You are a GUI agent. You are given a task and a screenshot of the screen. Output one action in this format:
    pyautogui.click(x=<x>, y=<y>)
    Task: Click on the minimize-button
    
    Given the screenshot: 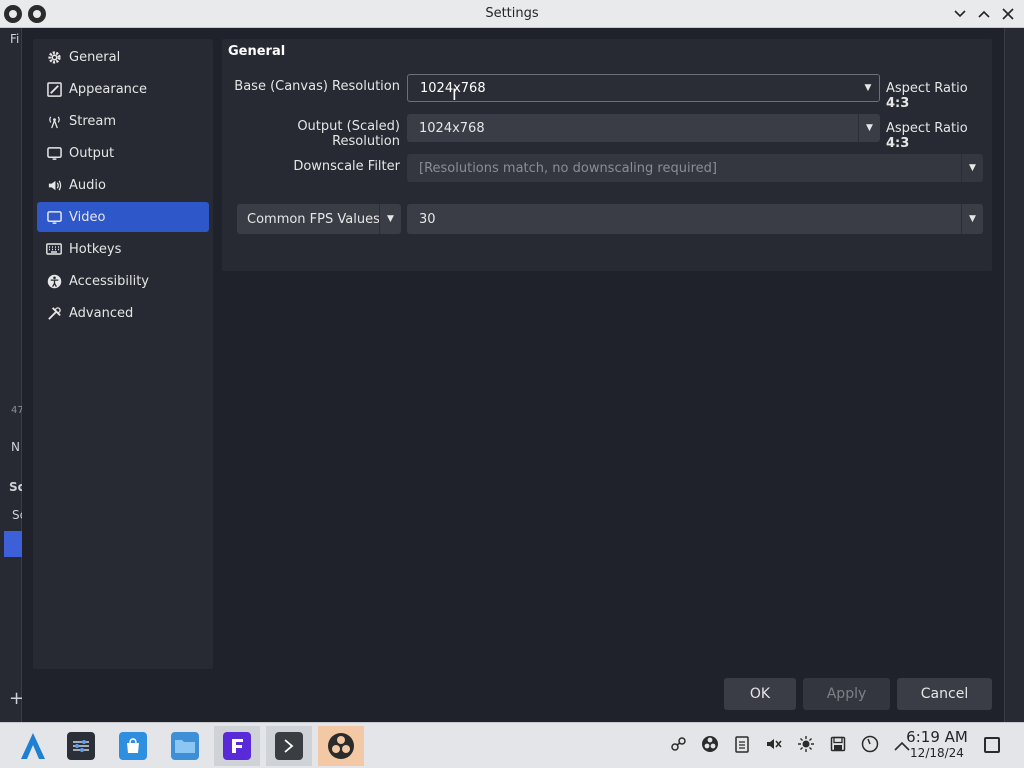 What is the action you would take?
    pyautogui.click(x=960, y=14)
    